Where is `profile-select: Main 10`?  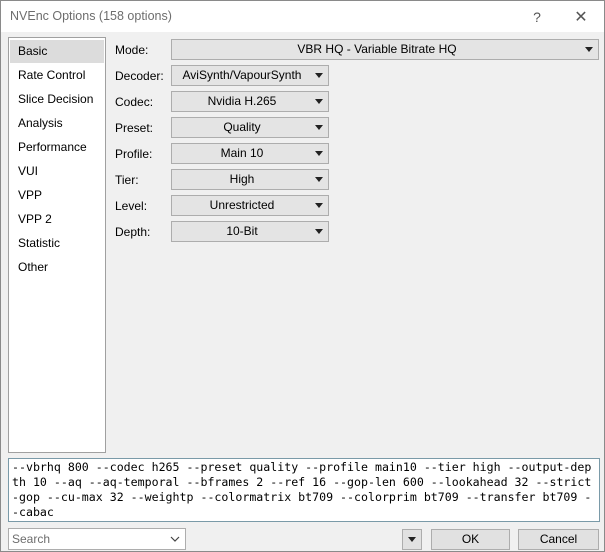 profile-select: Main 10 is located at coordinates (250, 153).